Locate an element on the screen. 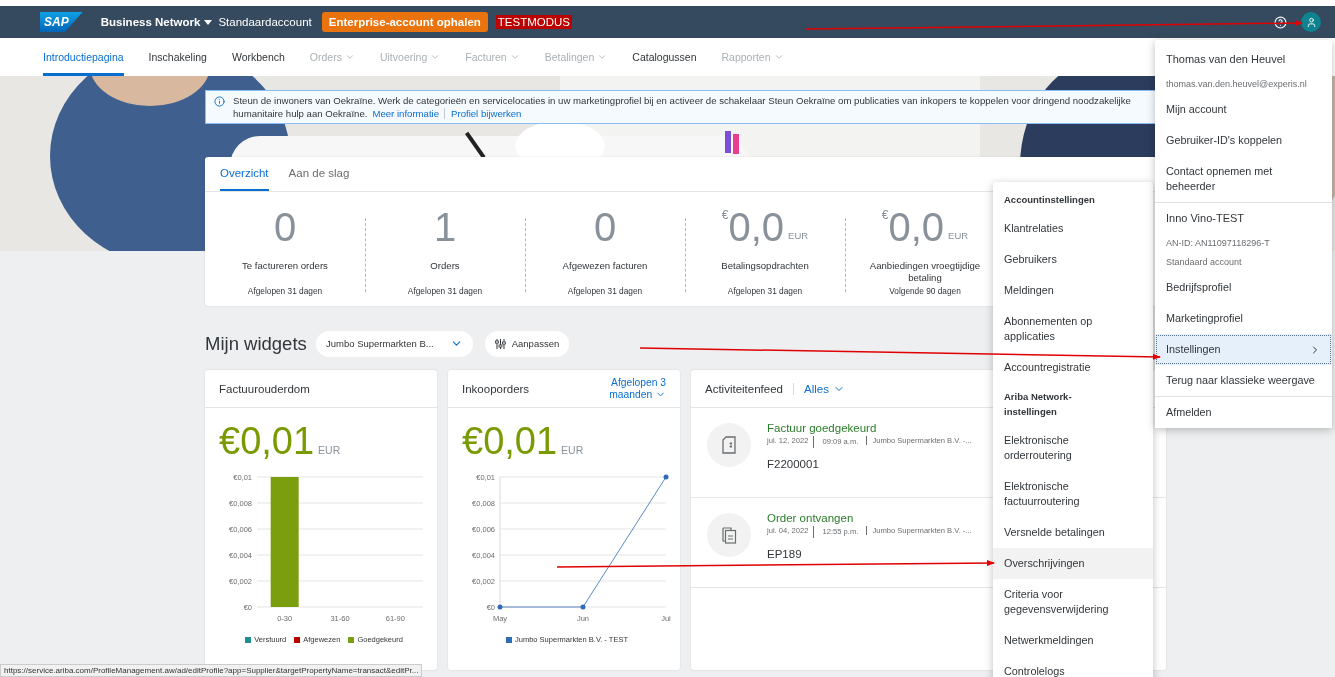  menu-item: Contact opnemen met beheerder is located at coordinates (1243, 179).